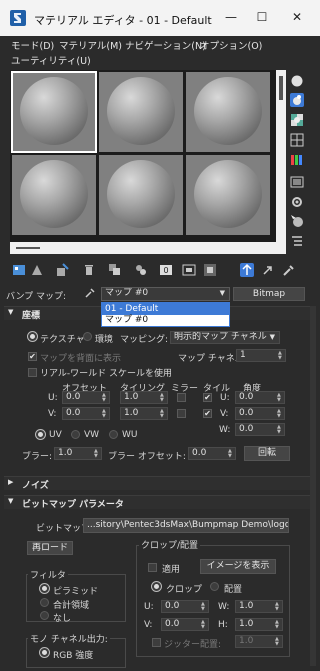 This screenshot has height=671, width=320. What do you see at coordinates (260, 429) in the screenshot?
I see `w-angle-spinner: 0.0 ▲ ▼` at bounding box center [260, 429].